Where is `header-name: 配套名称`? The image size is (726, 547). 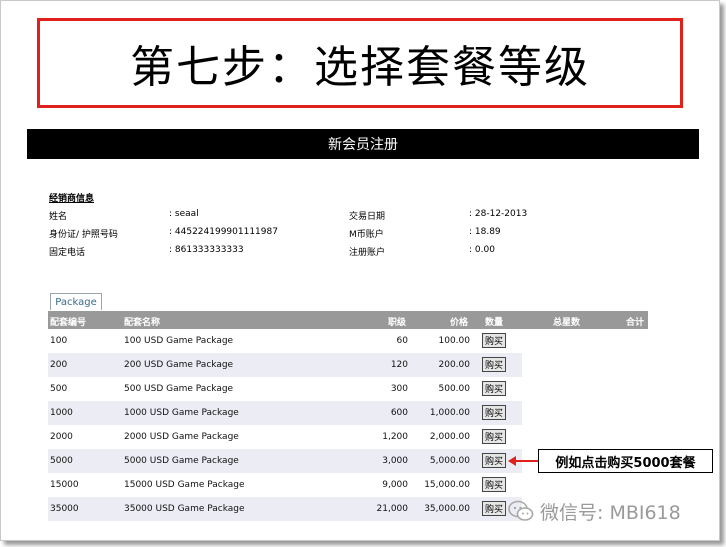 header-name: 配套名称 is located at coordinates (142, 323).